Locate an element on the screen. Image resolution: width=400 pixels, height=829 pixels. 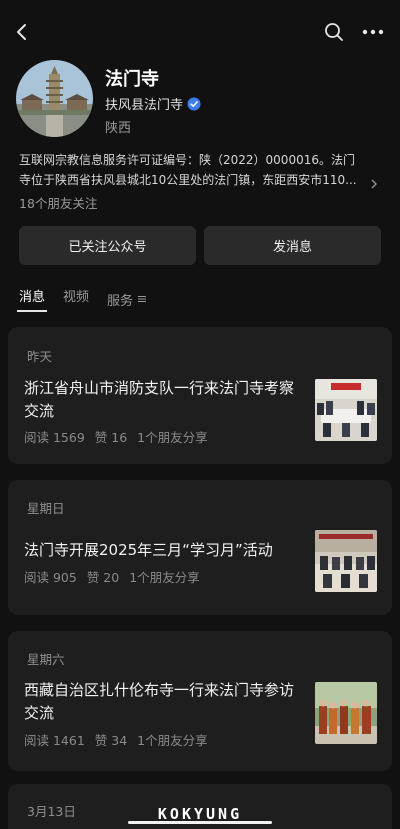
meeting-photo-image is located at coordinates (346, 410).